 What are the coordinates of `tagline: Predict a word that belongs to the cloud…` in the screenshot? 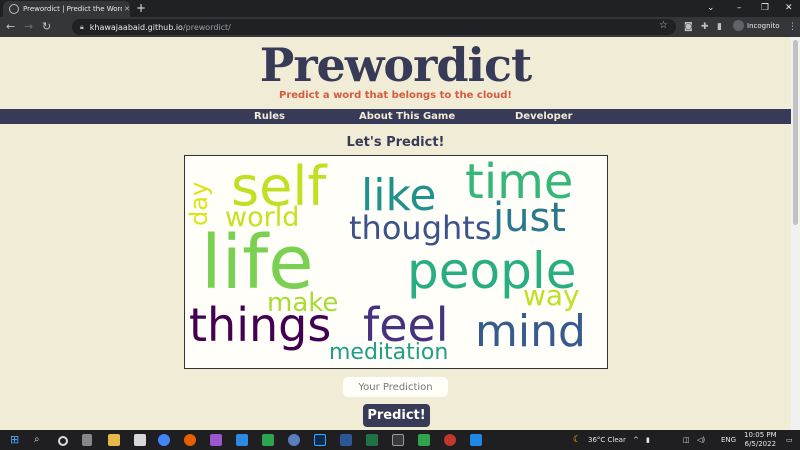 It's located at (395, 95).